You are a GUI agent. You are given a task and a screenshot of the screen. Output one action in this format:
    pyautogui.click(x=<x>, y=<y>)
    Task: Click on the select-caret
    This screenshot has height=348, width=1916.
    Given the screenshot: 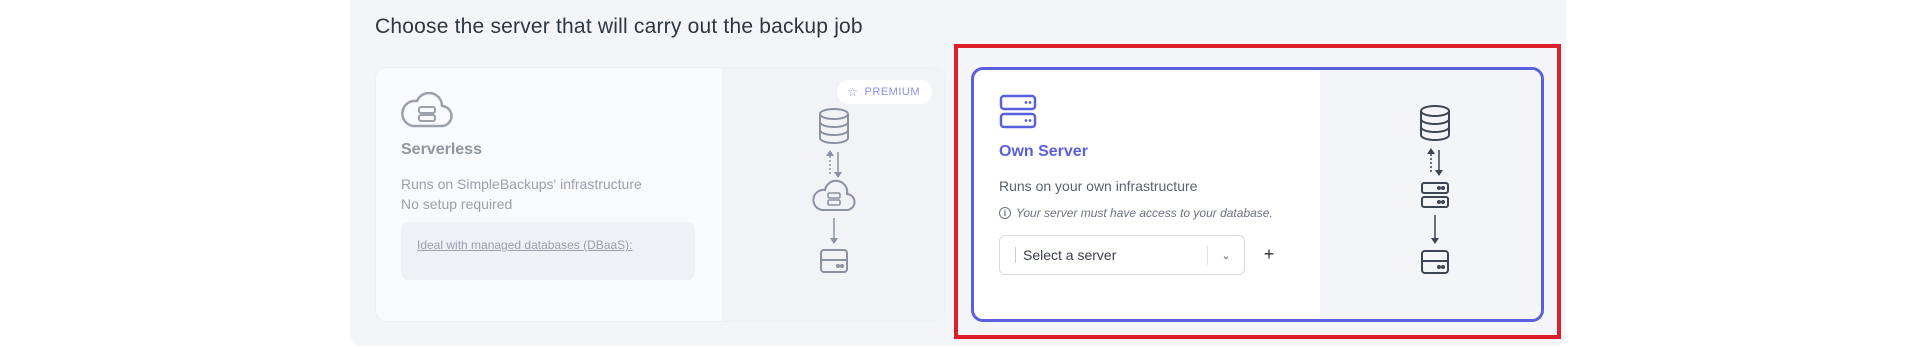 What is the action you would take?
    pyautogui.click(x=1015, y=255)
    